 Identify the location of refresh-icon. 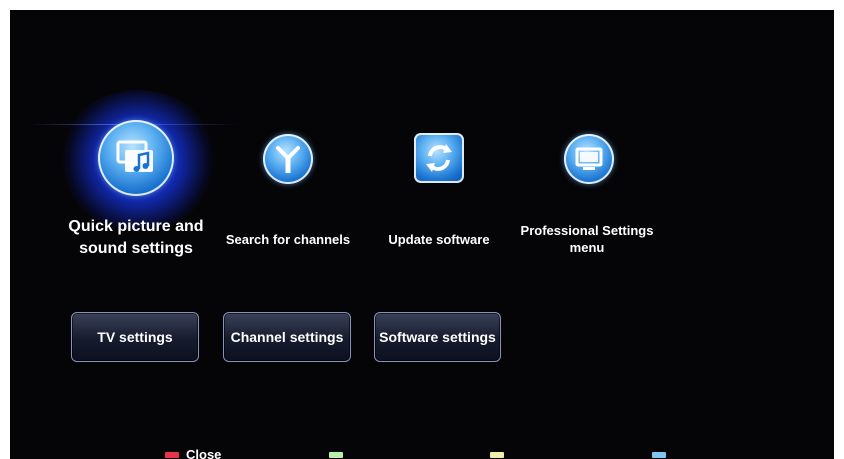
(439, 158).